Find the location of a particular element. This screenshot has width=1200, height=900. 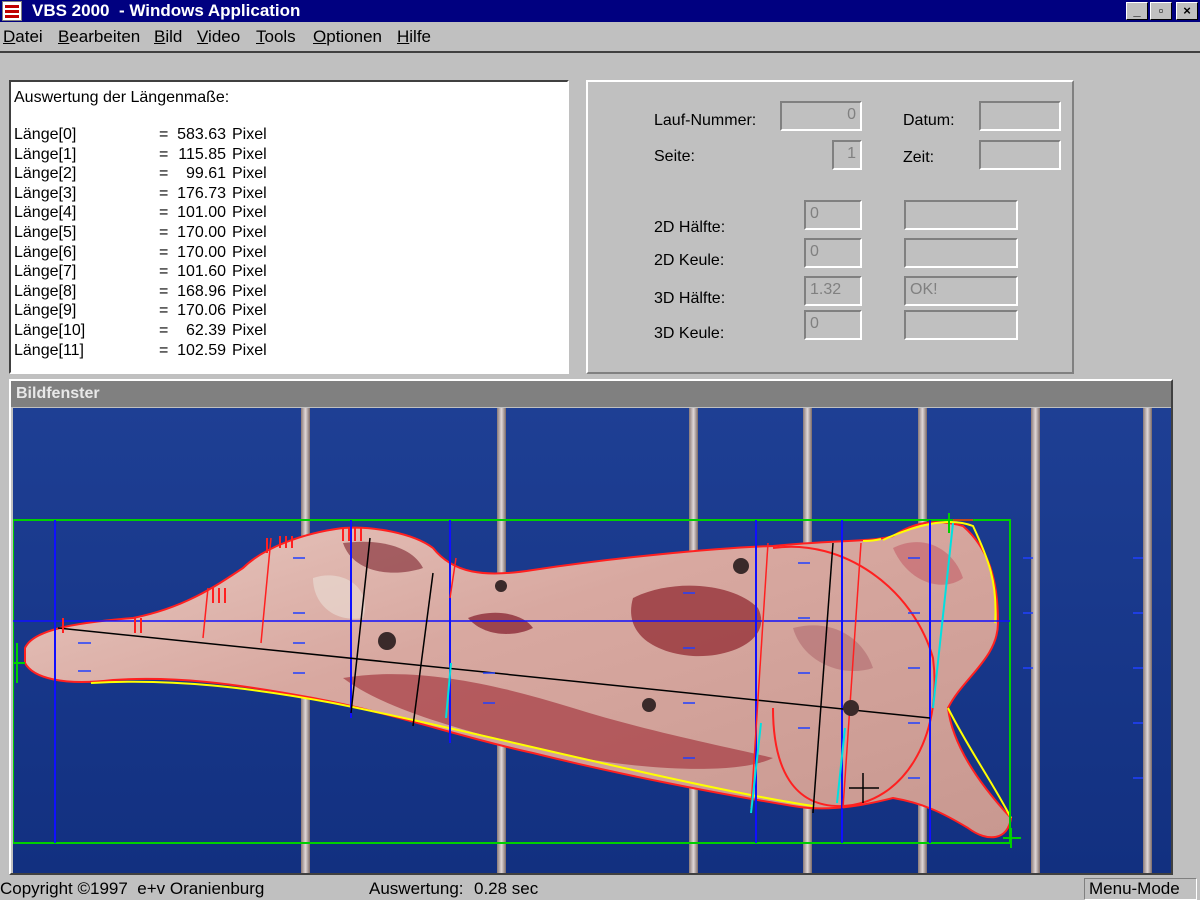

length-row: Länge[0] = 583.63 Pixel is located at coordinates (284, 136).